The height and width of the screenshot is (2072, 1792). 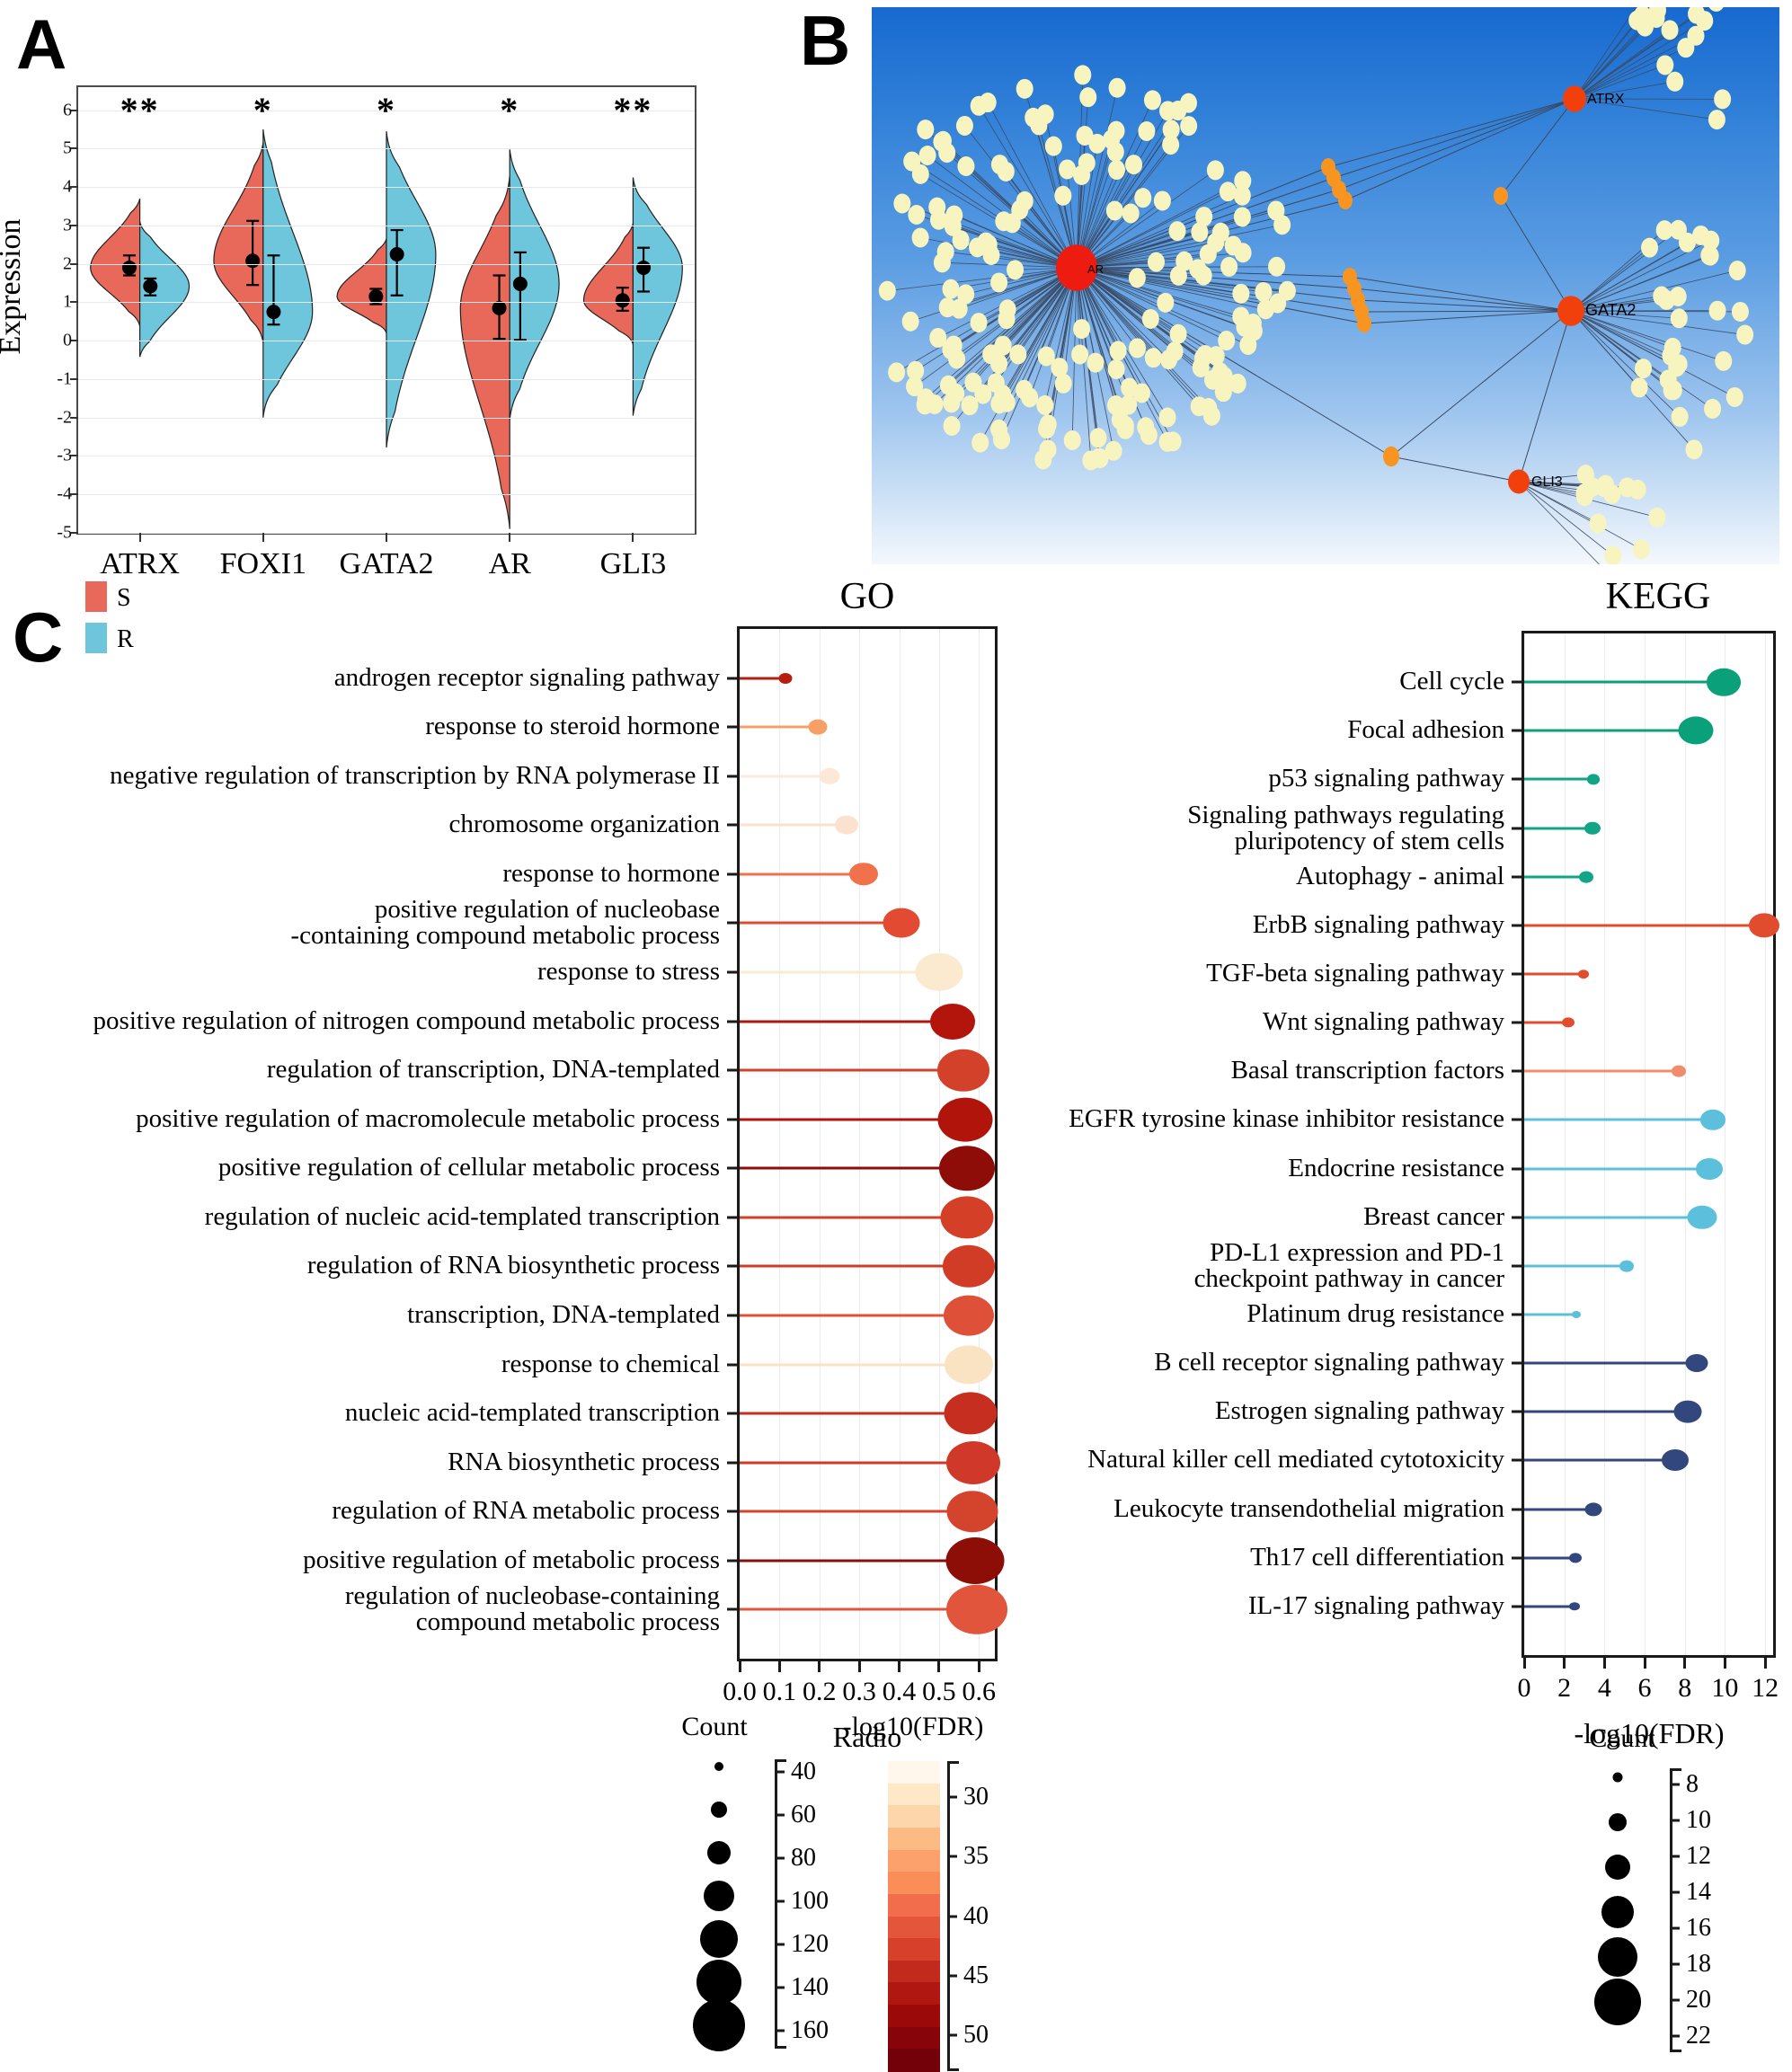 What do you see at coordinates (632, 110) in the screenshot?
I see `significance-marker-gli3: **` at bounding box center [632, 110].